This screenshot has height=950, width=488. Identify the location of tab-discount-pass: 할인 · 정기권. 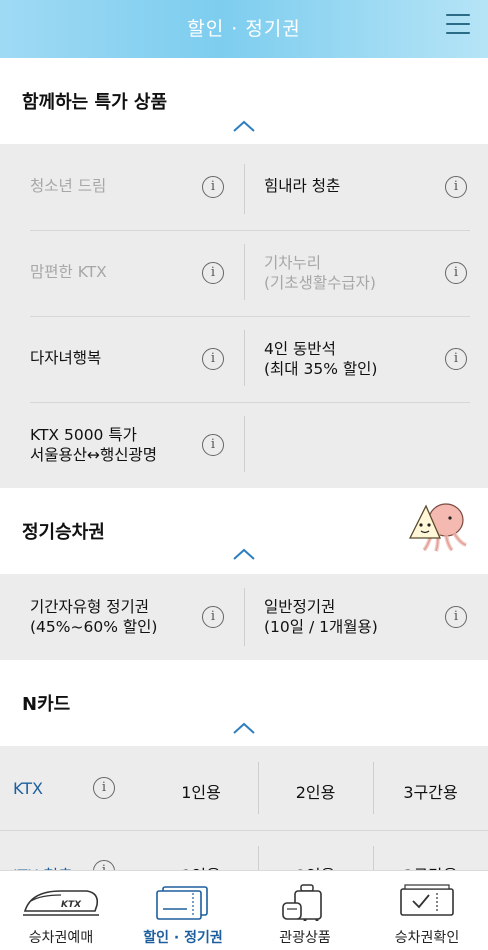
(183, 910).